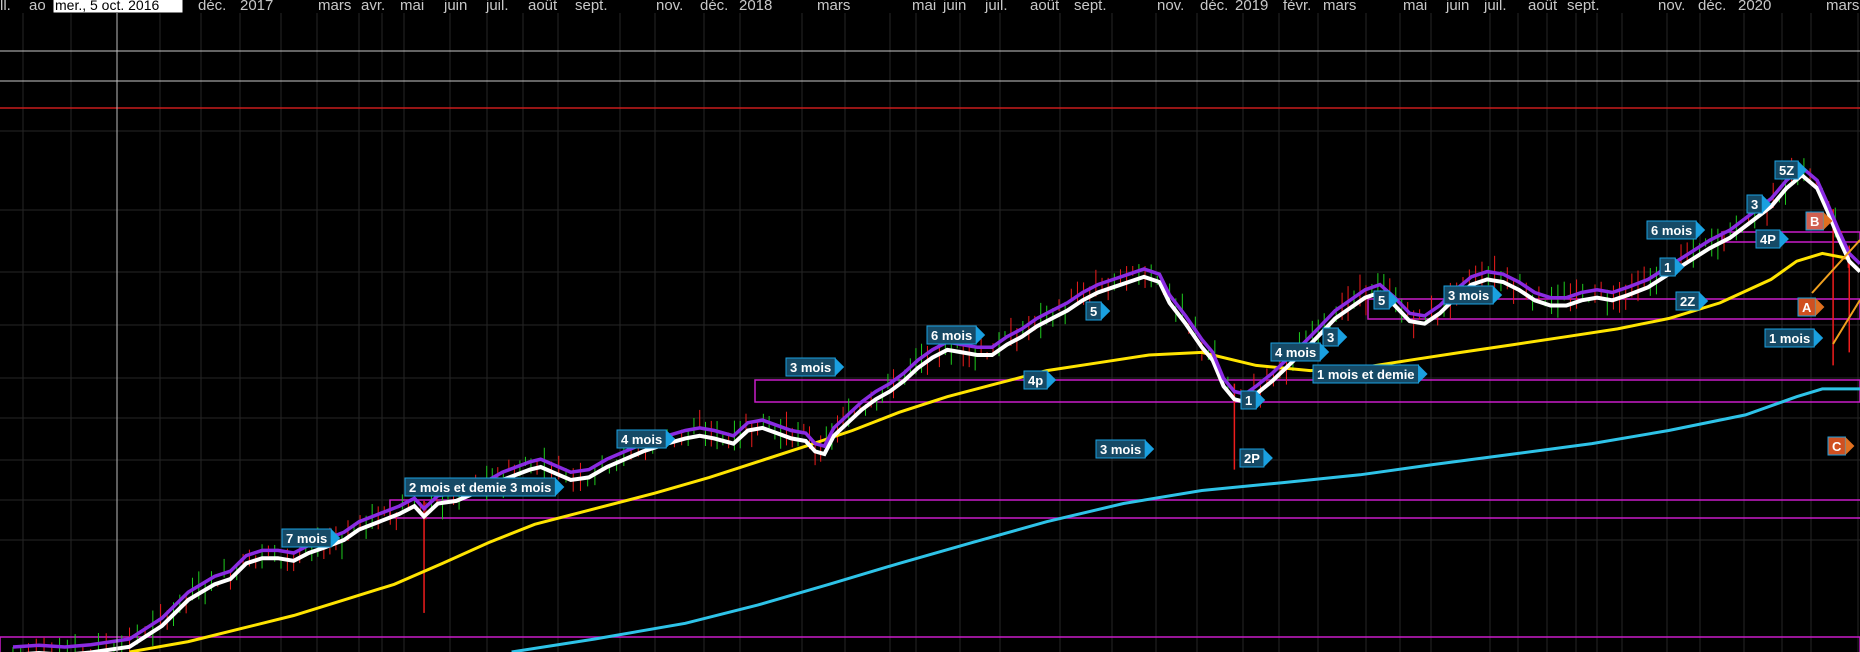 The image size is (1860, 652). Describe the element at coordinates (1837, 446) in the screenshot. I see `wave-label-text: C` at that location.